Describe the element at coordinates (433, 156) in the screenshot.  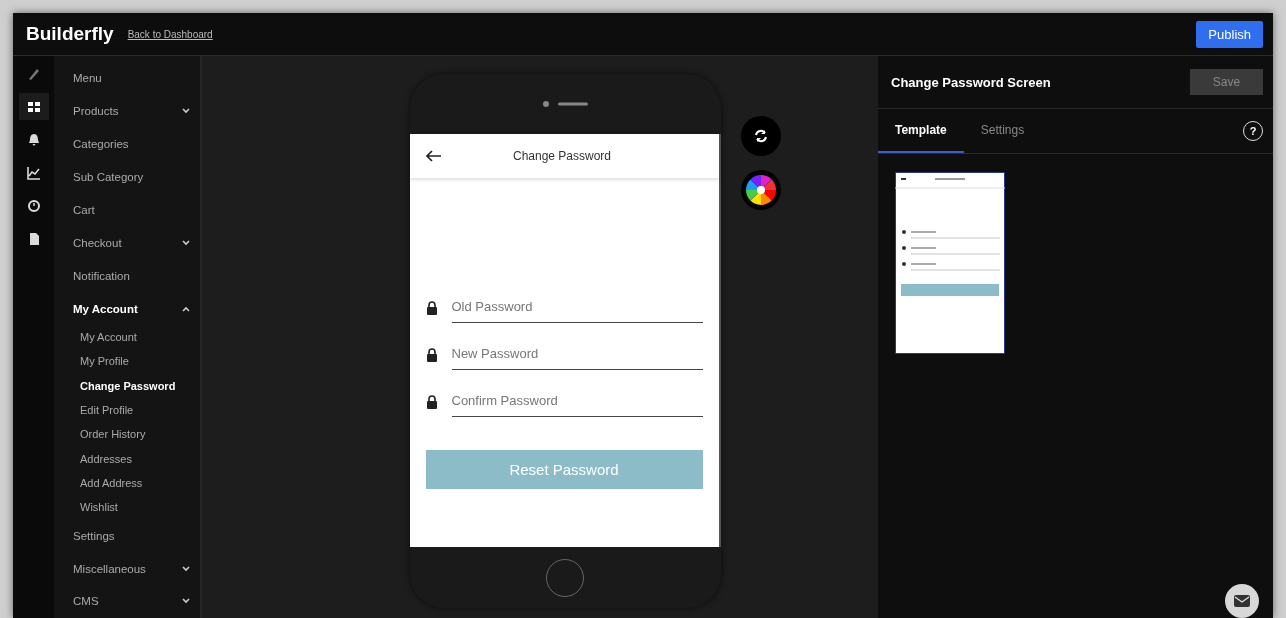
I see `back-arrow-icon` at that location.